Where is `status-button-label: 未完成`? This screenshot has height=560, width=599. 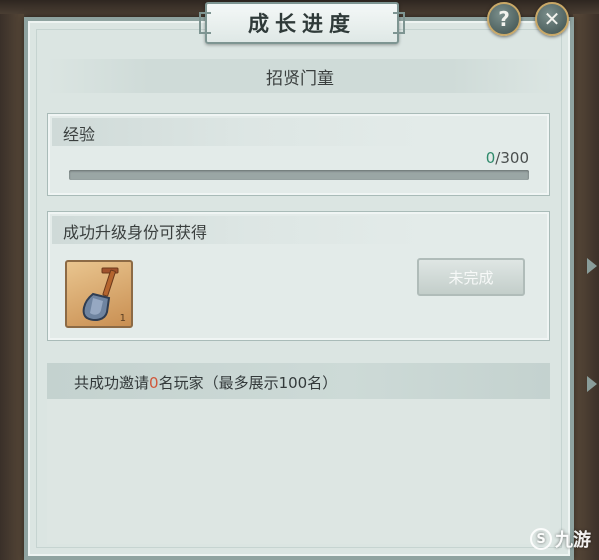
status-button-label: 未完成 is located at coordinates (471, 277).